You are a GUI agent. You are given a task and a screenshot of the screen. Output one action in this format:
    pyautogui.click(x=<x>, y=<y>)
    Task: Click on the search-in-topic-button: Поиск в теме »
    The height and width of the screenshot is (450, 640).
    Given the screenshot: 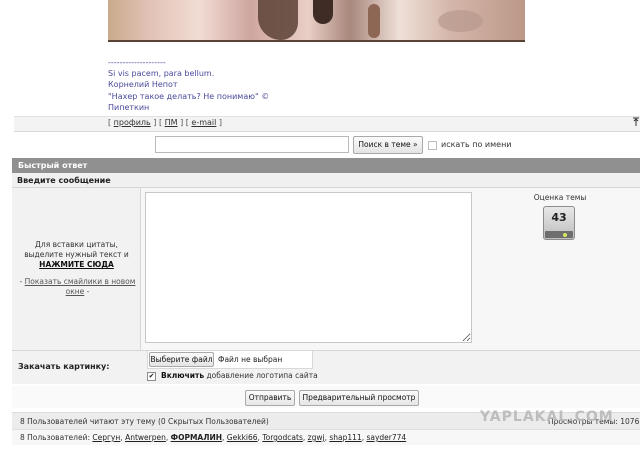 What is the action you would take?
    pyautogui.click(x=388, y=145)
    